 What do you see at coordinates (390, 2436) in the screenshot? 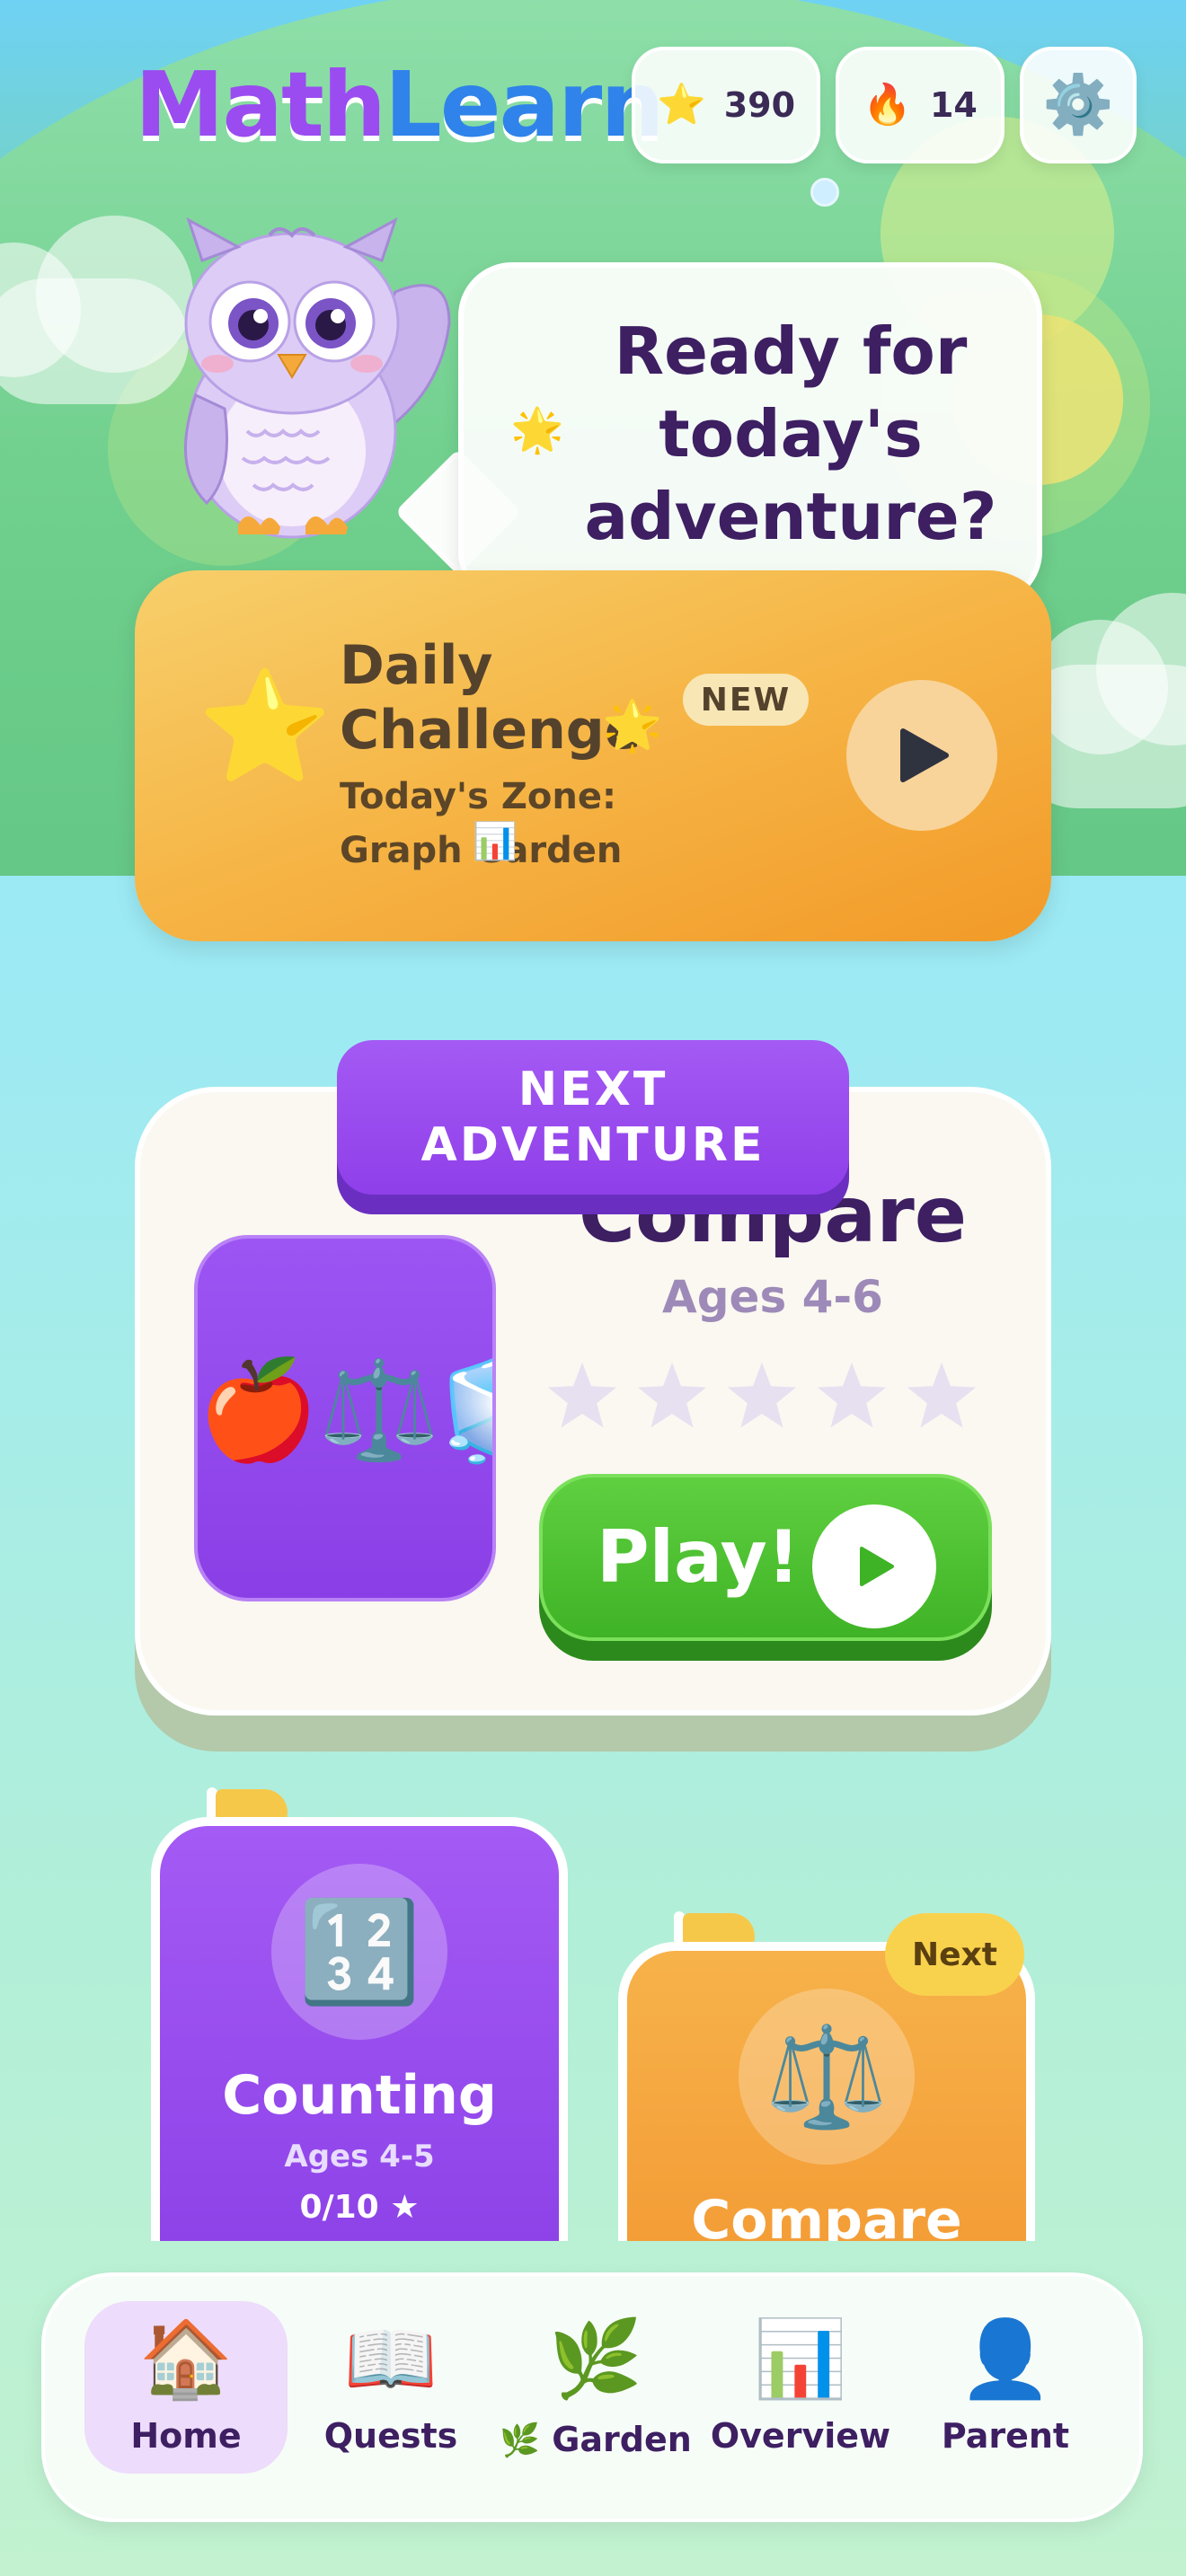
I see `nav-label: Quests` at bounding box center [390, 2436].